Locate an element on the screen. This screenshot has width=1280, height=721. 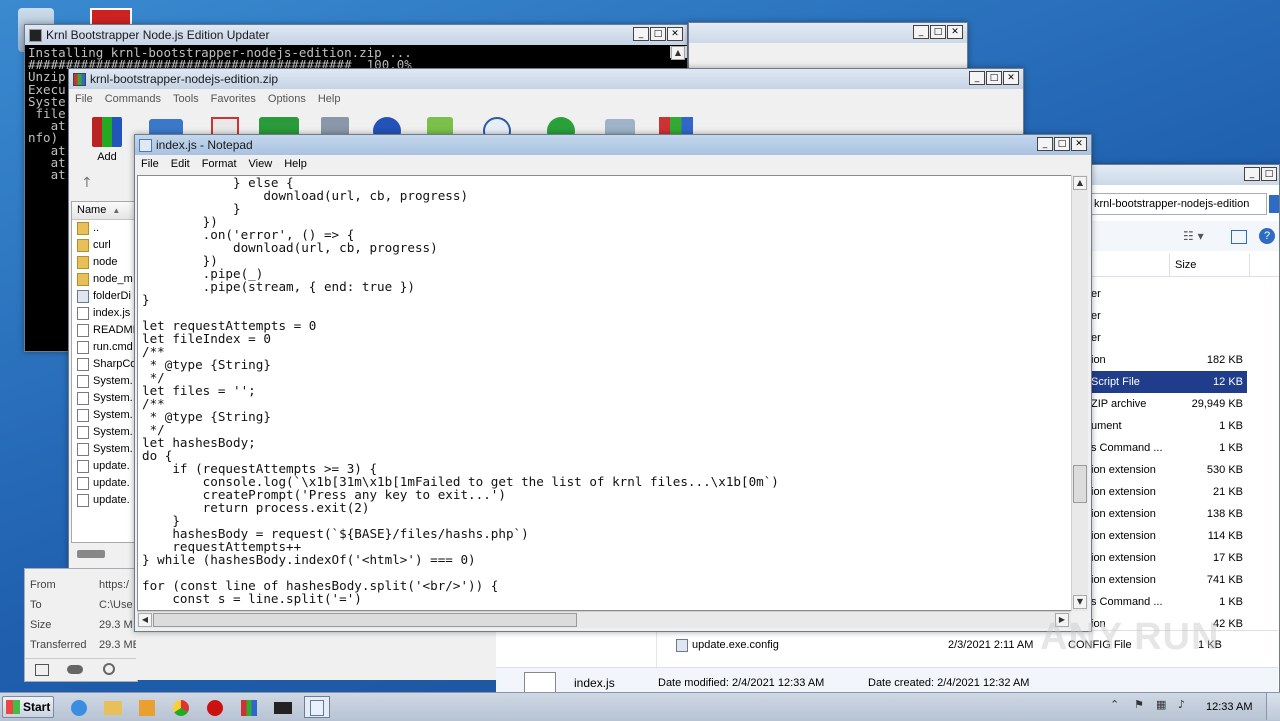
background-window-titlebar: _ □ ✕ is located at coordinates (828, 33).